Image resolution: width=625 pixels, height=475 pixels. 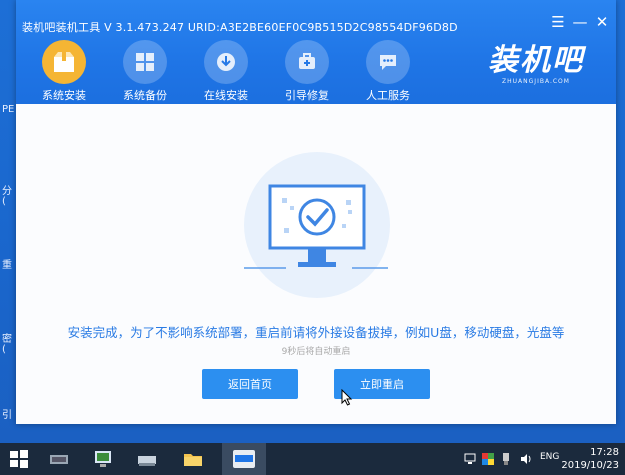 What do you see at coordinates (590, 459) in the screenshot?
I see `taskbar-clock: 17:28 2019/10/23` at bounding box center [590, 459].